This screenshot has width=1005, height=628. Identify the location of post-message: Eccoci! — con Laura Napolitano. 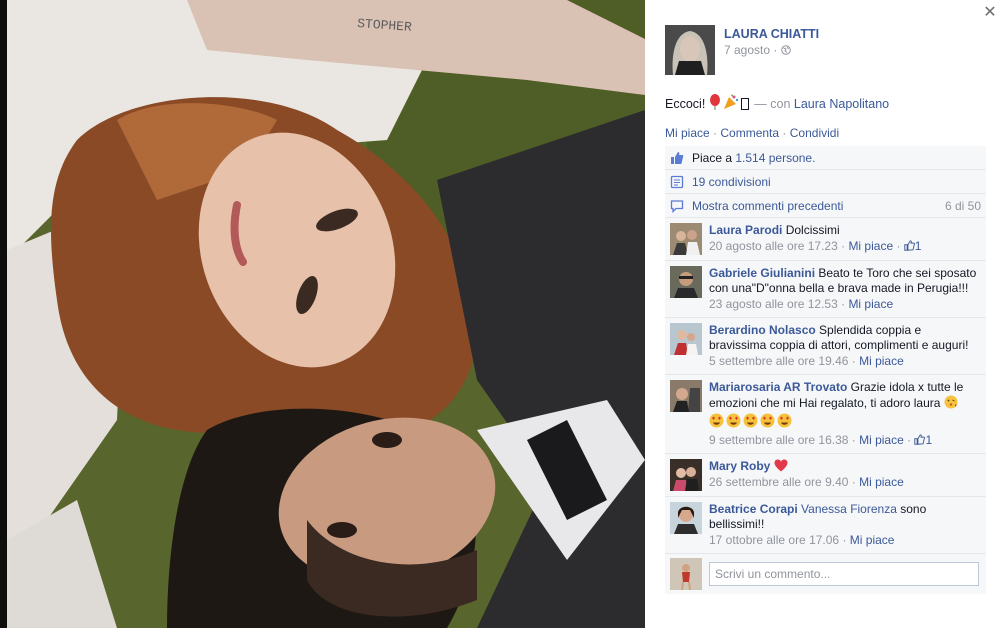
(777, 103).